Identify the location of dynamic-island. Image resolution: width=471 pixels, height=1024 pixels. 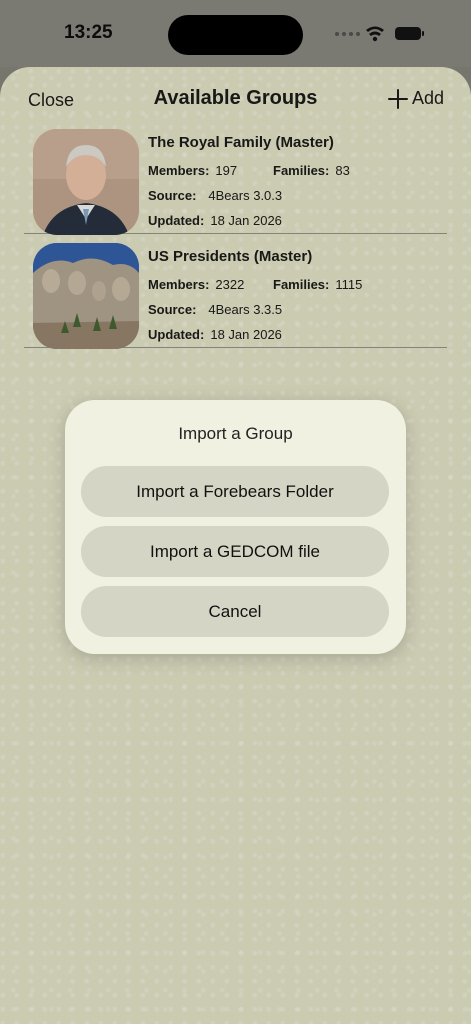
(235, 35).